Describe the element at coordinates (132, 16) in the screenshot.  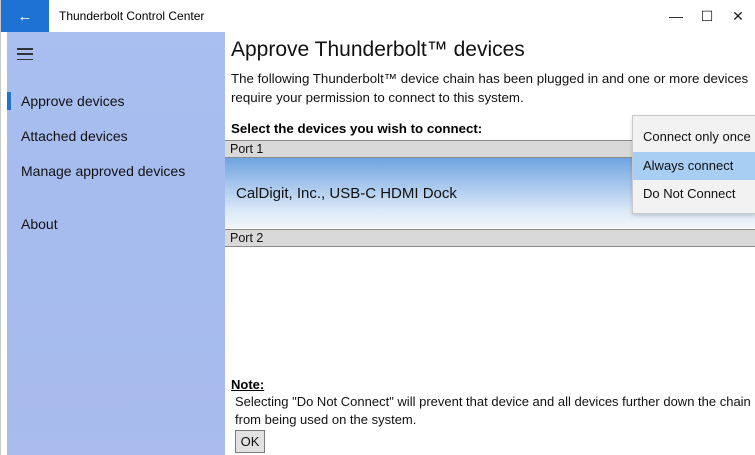
I see `app-title: Thunderbolt Control Center` at that location.